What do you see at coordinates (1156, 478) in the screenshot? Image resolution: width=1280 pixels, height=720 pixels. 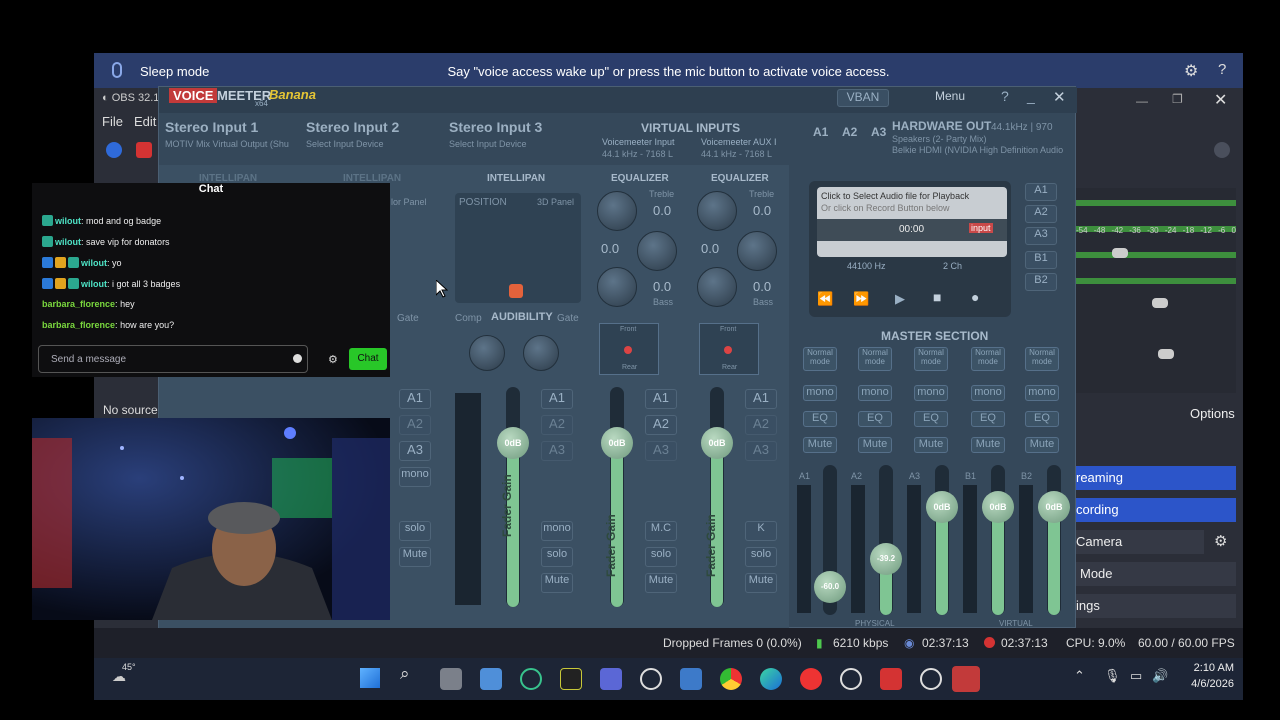 I see `start-streaming-button: reaming` at bounding box center [1156, 478].